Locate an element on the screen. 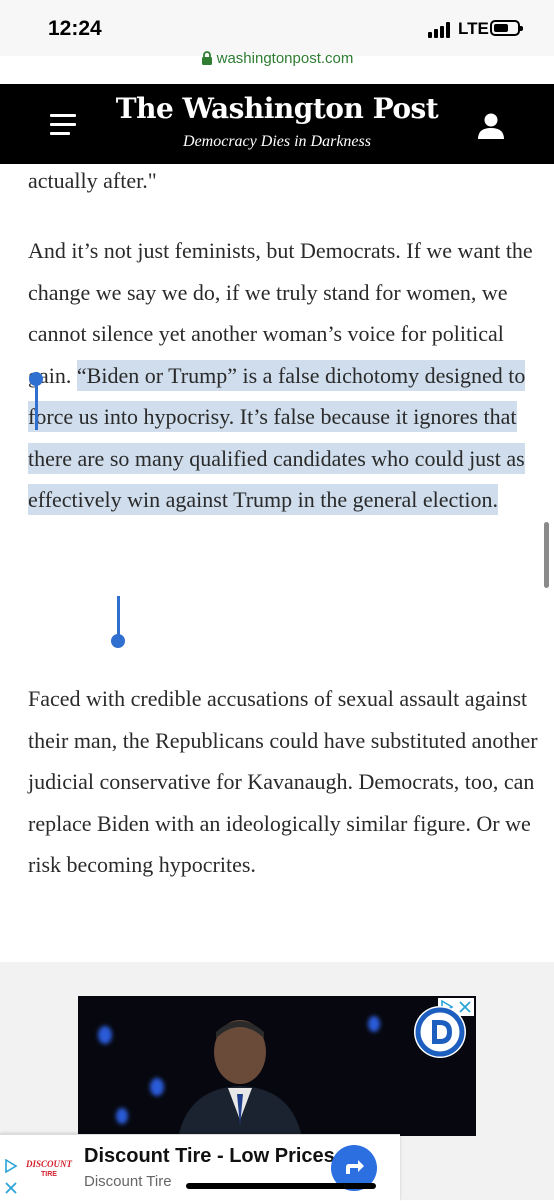 This screenshot has width=554, height=1201. svg-text: TIRE is located at coordinates (49, 1174).